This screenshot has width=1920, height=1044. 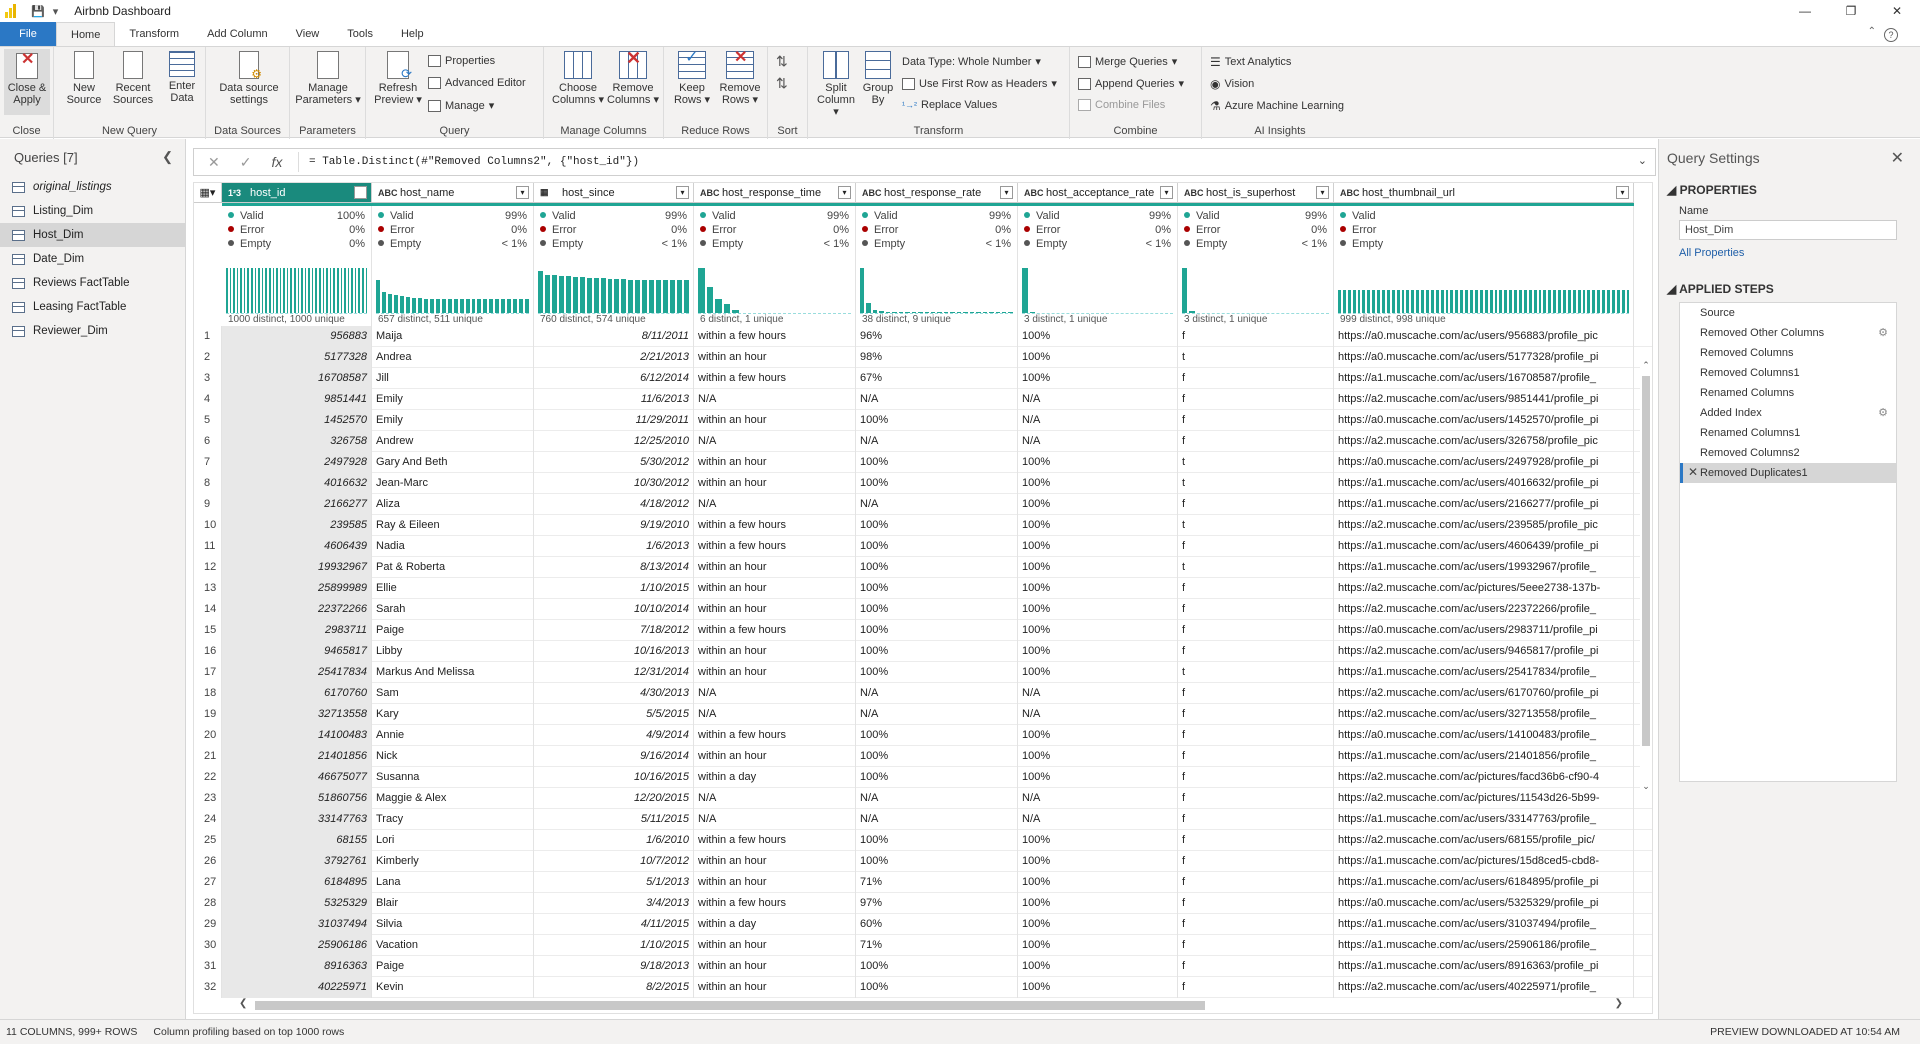 I want to click on table-cell: 5/5/2015, so click(x=614, y=714).